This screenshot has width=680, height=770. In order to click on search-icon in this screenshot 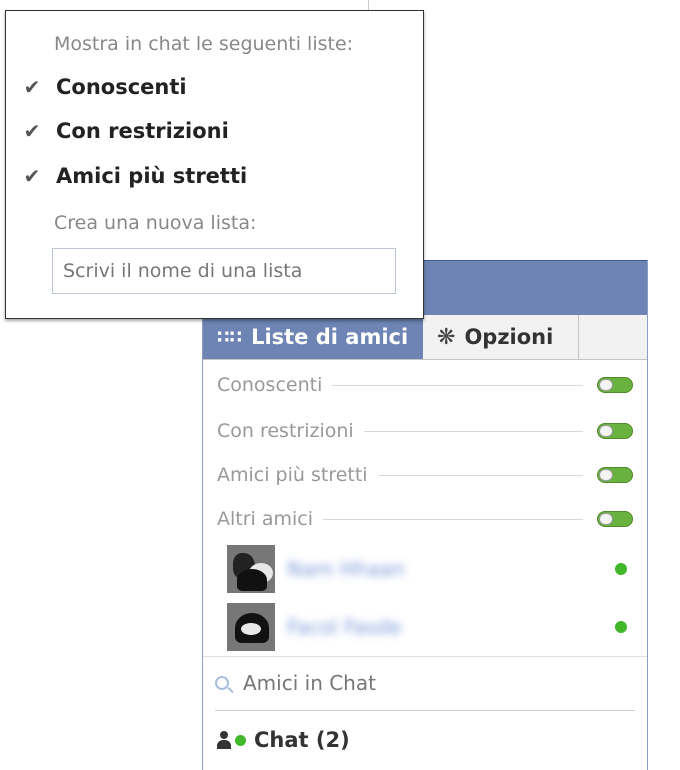, I will do `click(222, 683)`.